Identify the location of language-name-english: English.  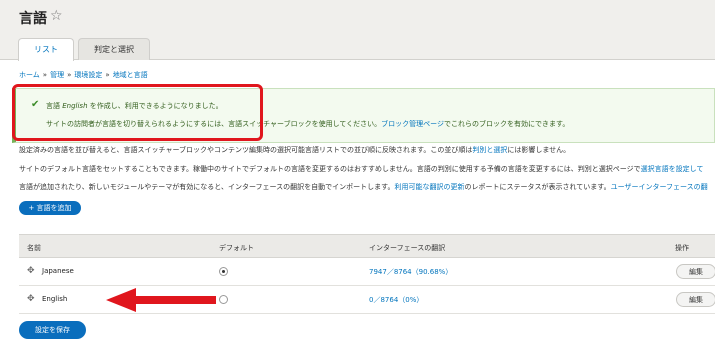
(55, 299).